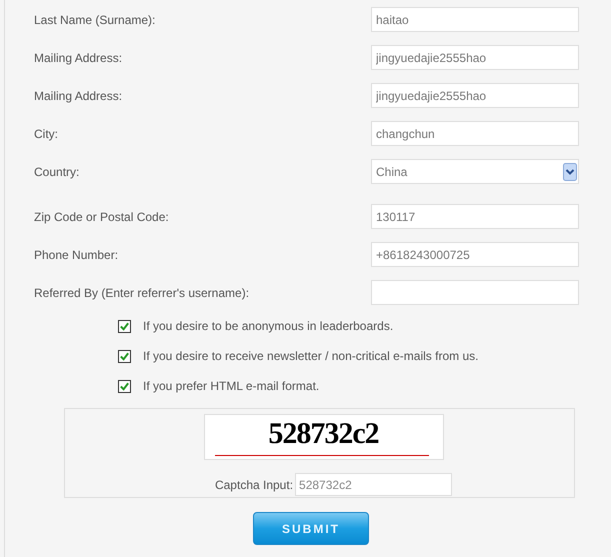  I want to click on input-field: changchun, so click(475, 133).